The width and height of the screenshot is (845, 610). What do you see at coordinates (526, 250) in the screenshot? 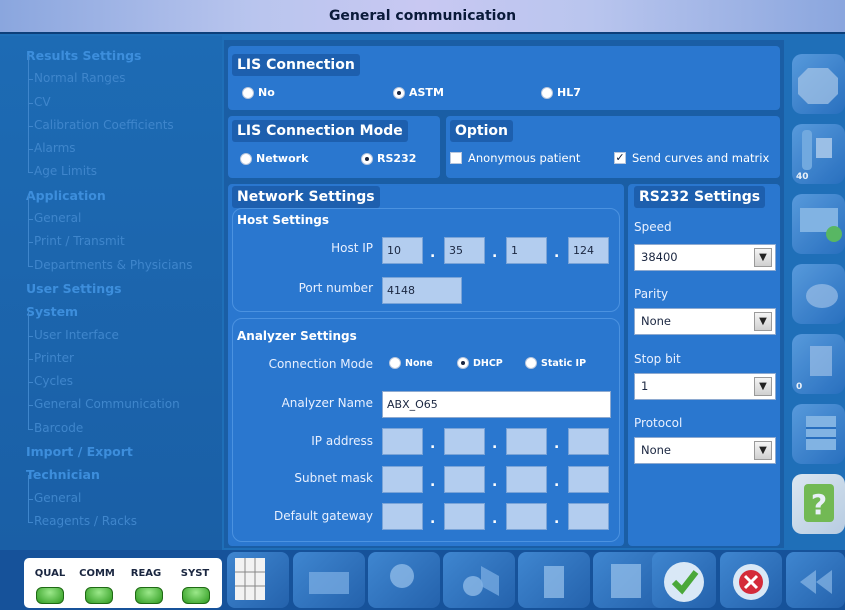
I see `host-ip-octet-3: 1` at bounding box center [526, 250].